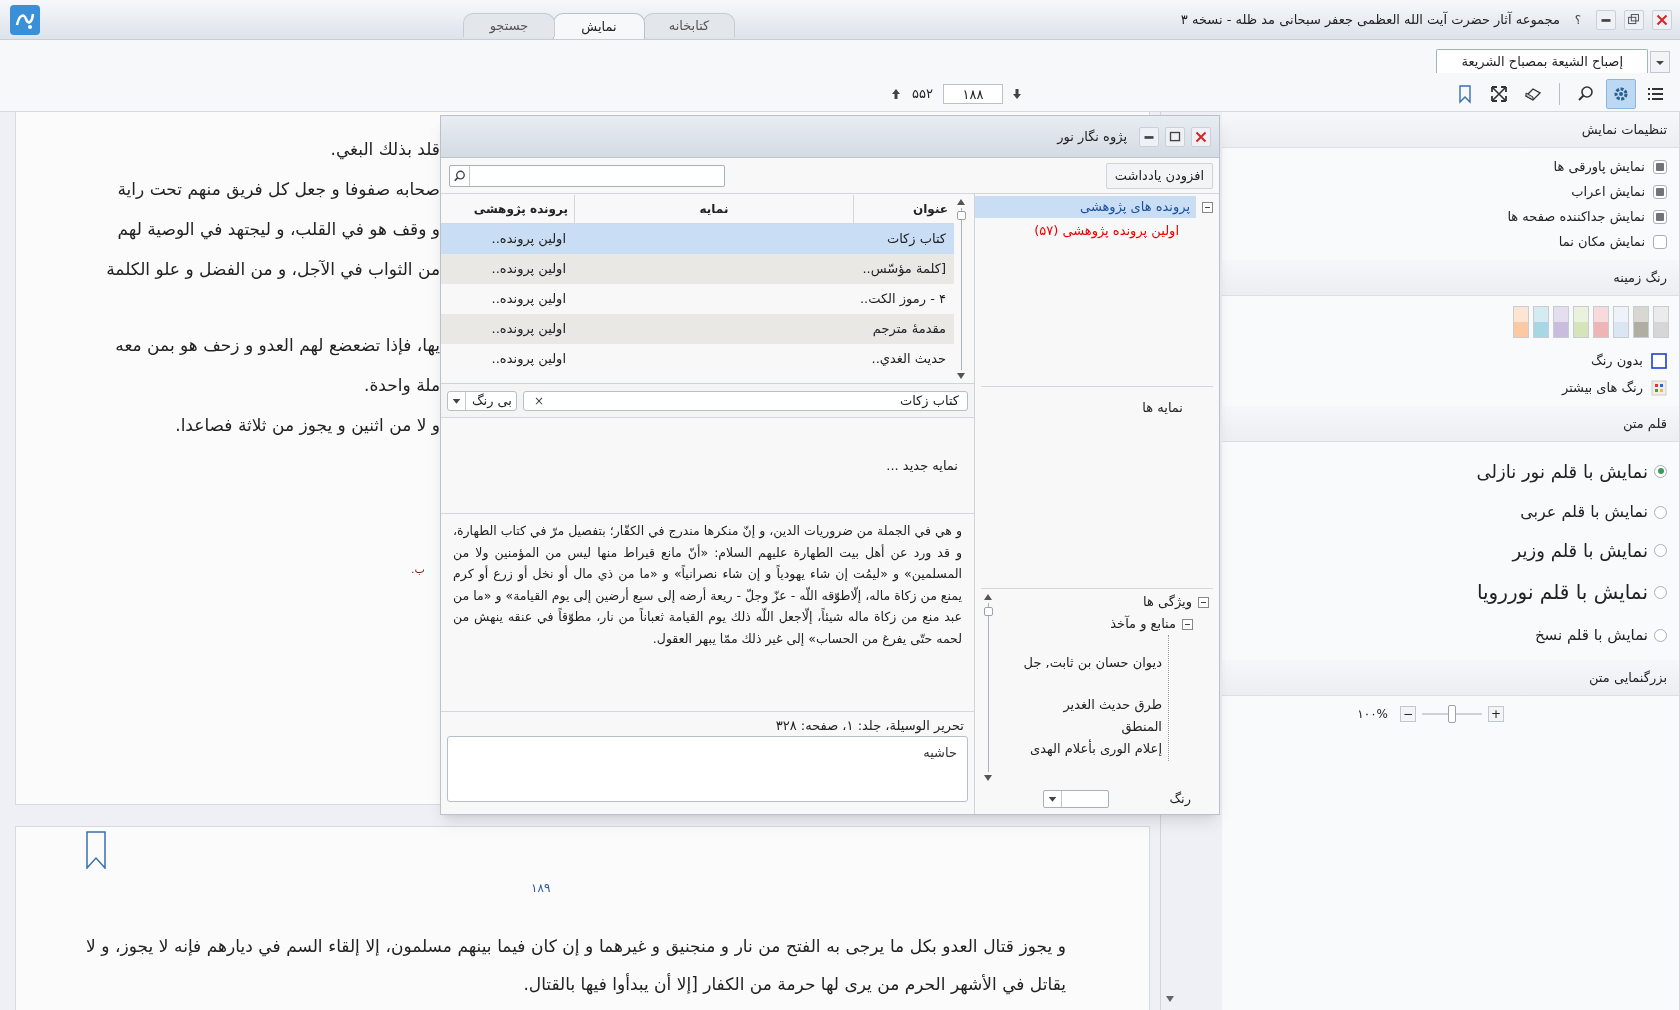 The image size is (1680, 1010). What do you see at coordinates (1627, 678) in the screenshot?
I see `section-header: بزرگنمایی متن` at bounding box center [1627, 678].